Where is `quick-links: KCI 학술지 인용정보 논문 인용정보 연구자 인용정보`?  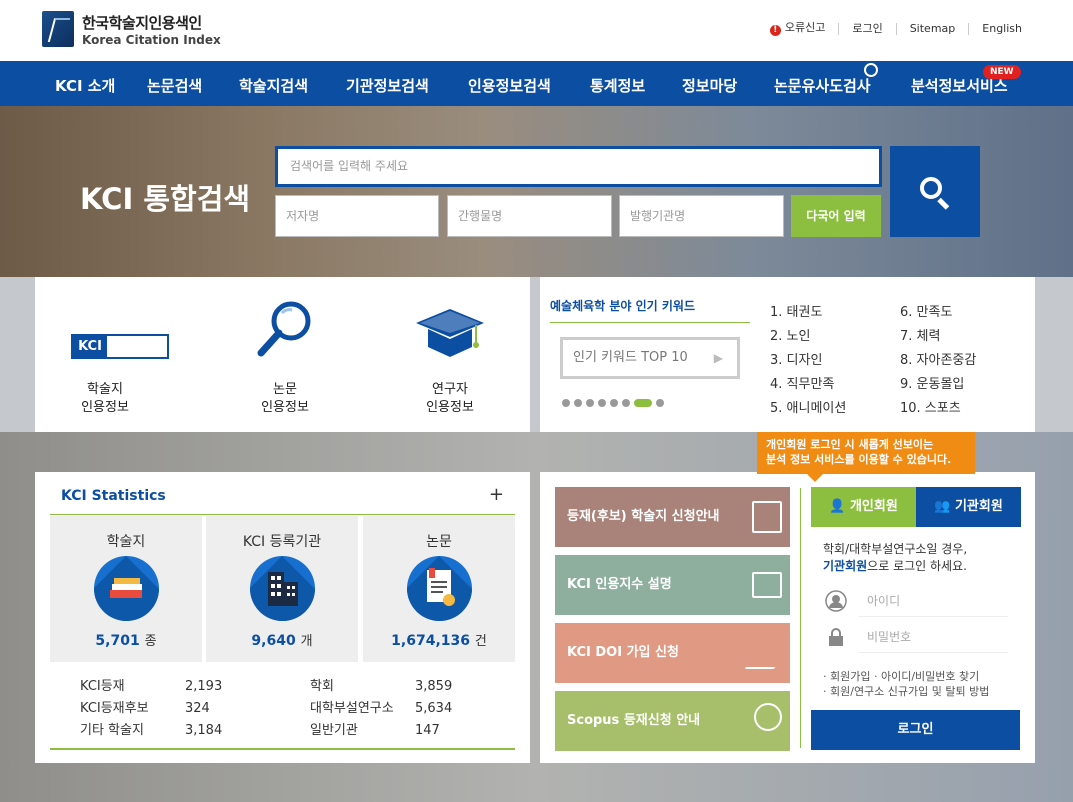 quick-links: KCI 학술지 인용정보 논문 인용정보 연구자 인용정보 is located at coordinates (282, 354).